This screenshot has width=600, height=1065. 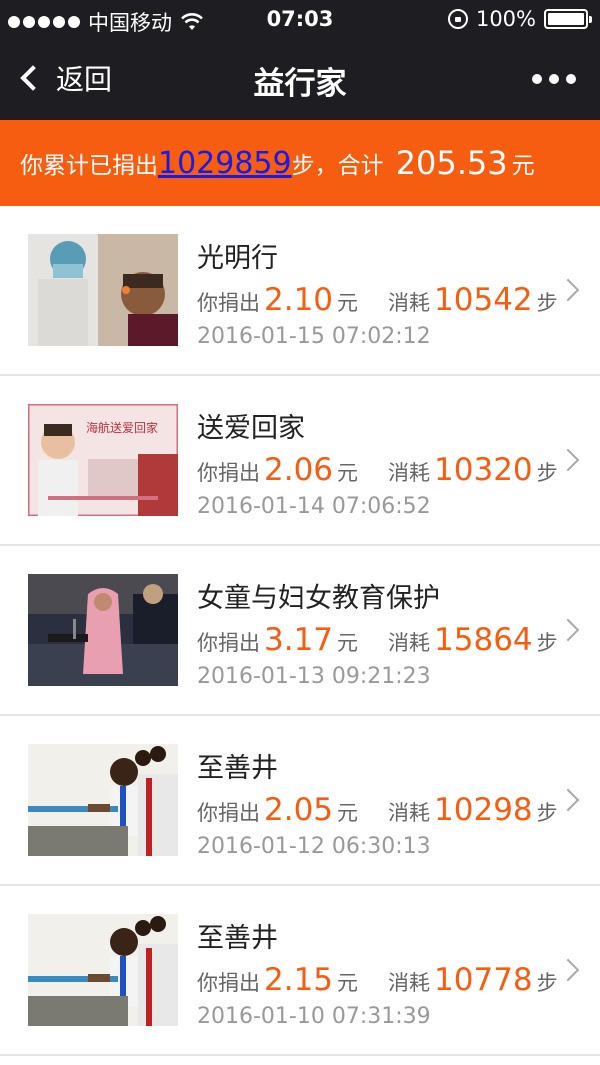 What do you see at coordinates (483, 980) in the screenshot?
I see `consumed-steps: 10778` at bounding box center [483, 980].